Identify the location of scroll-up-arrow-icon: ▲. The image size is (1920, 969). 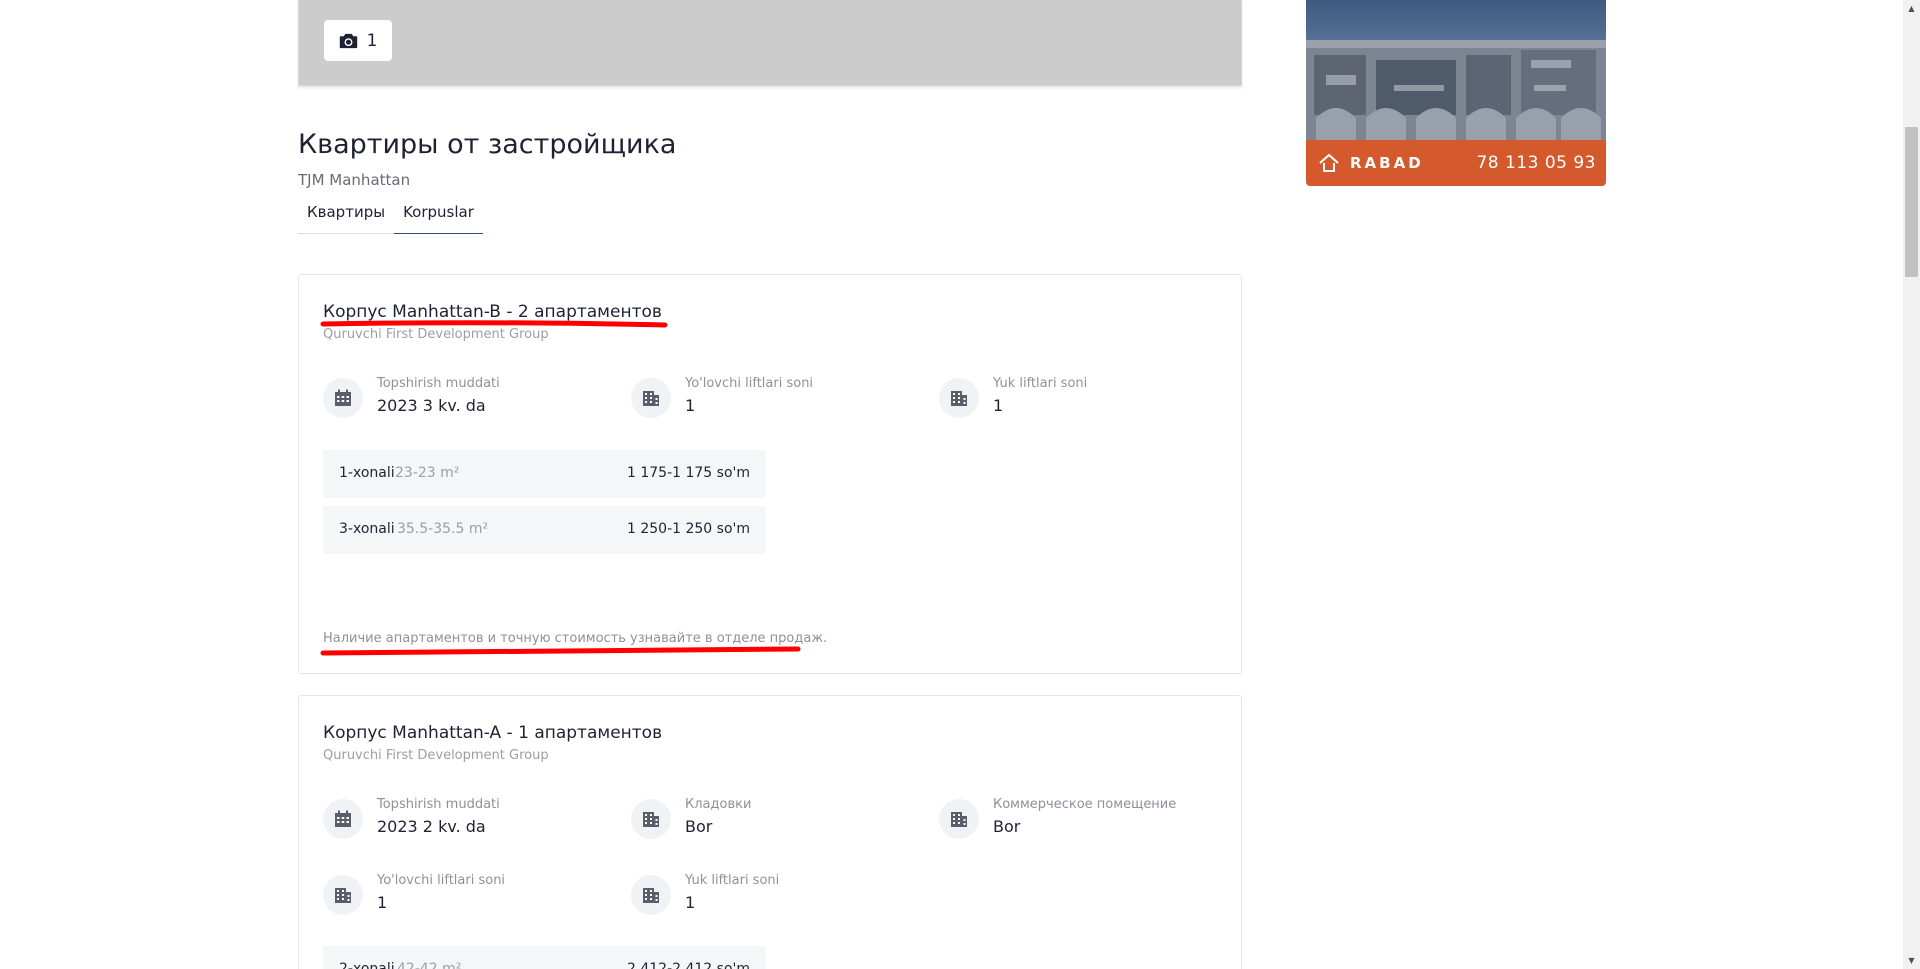
(1911, 8).